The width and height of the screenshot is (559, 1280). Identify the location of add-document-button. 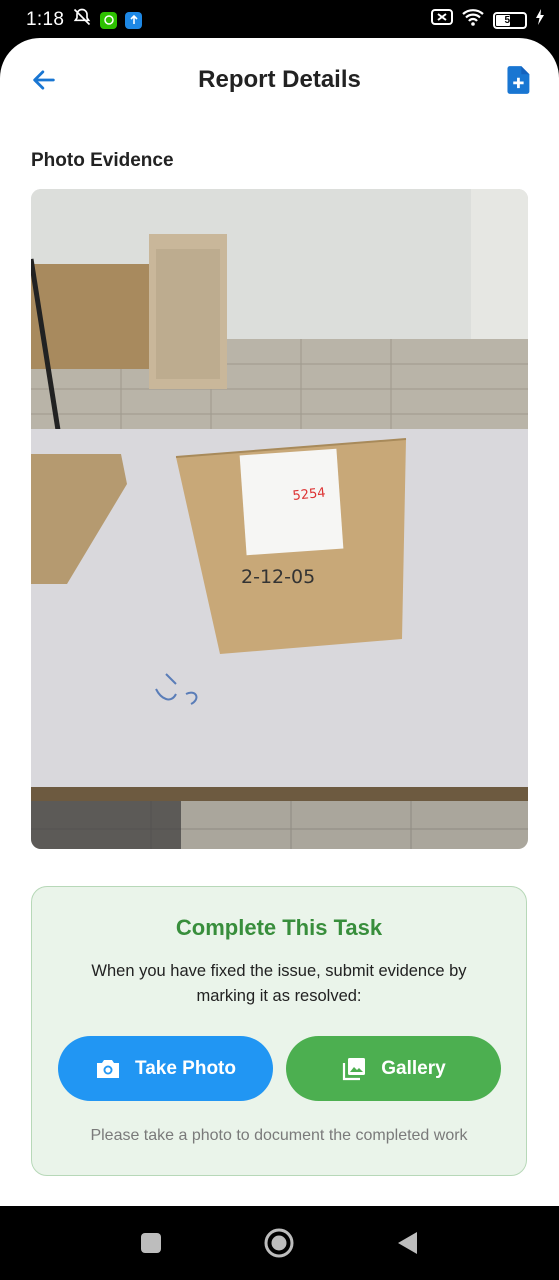
(519, 80).